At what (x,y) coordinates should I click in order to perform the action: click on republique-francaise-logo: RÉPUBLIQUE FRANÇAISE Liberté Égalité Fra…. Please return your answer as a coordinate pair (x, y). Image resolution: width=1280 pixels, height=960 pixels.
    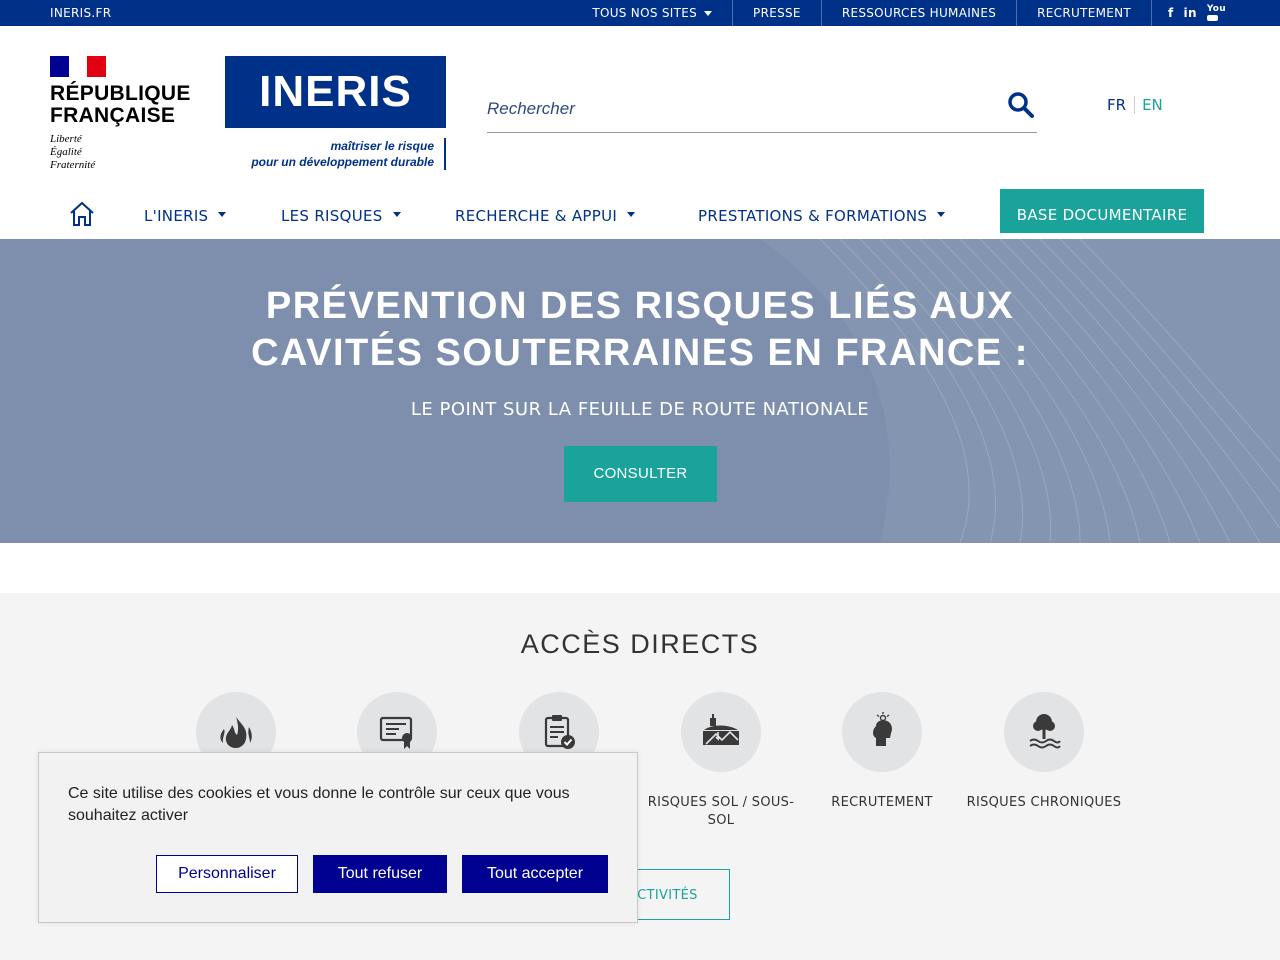
    Looking at the image, I should click on (120, 114).